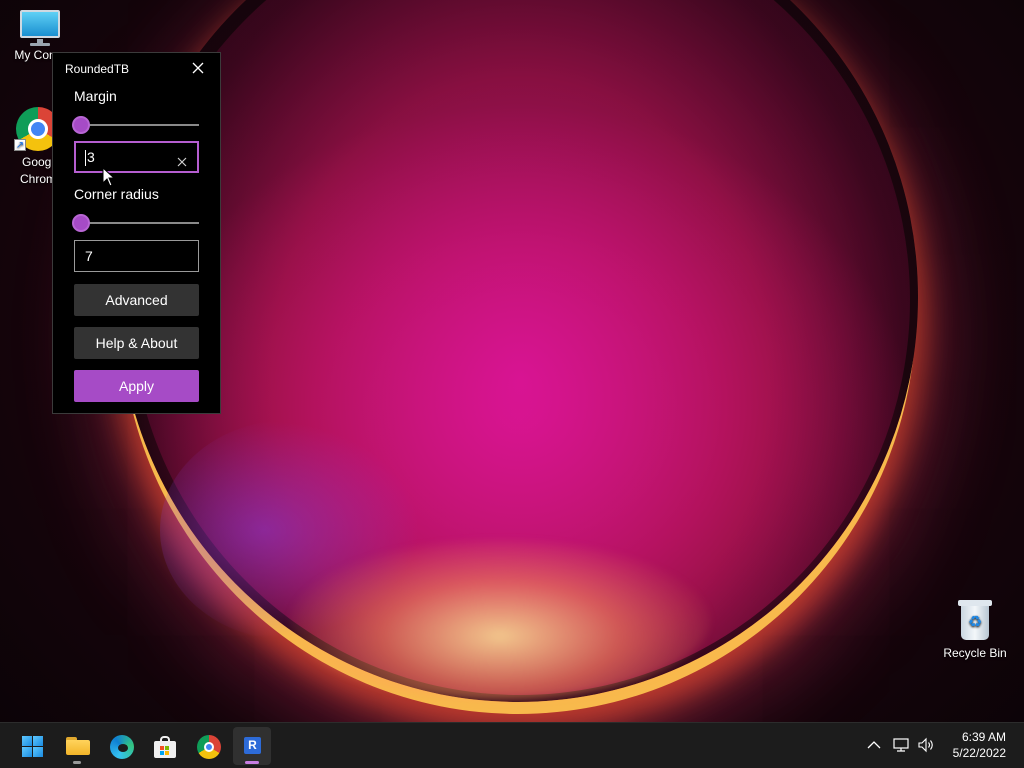 This screenshot has height=768, width=1024. Describe the element at coordinates (136, 300) in the screenshot. I see `advanced-button: Advanced` at that location.